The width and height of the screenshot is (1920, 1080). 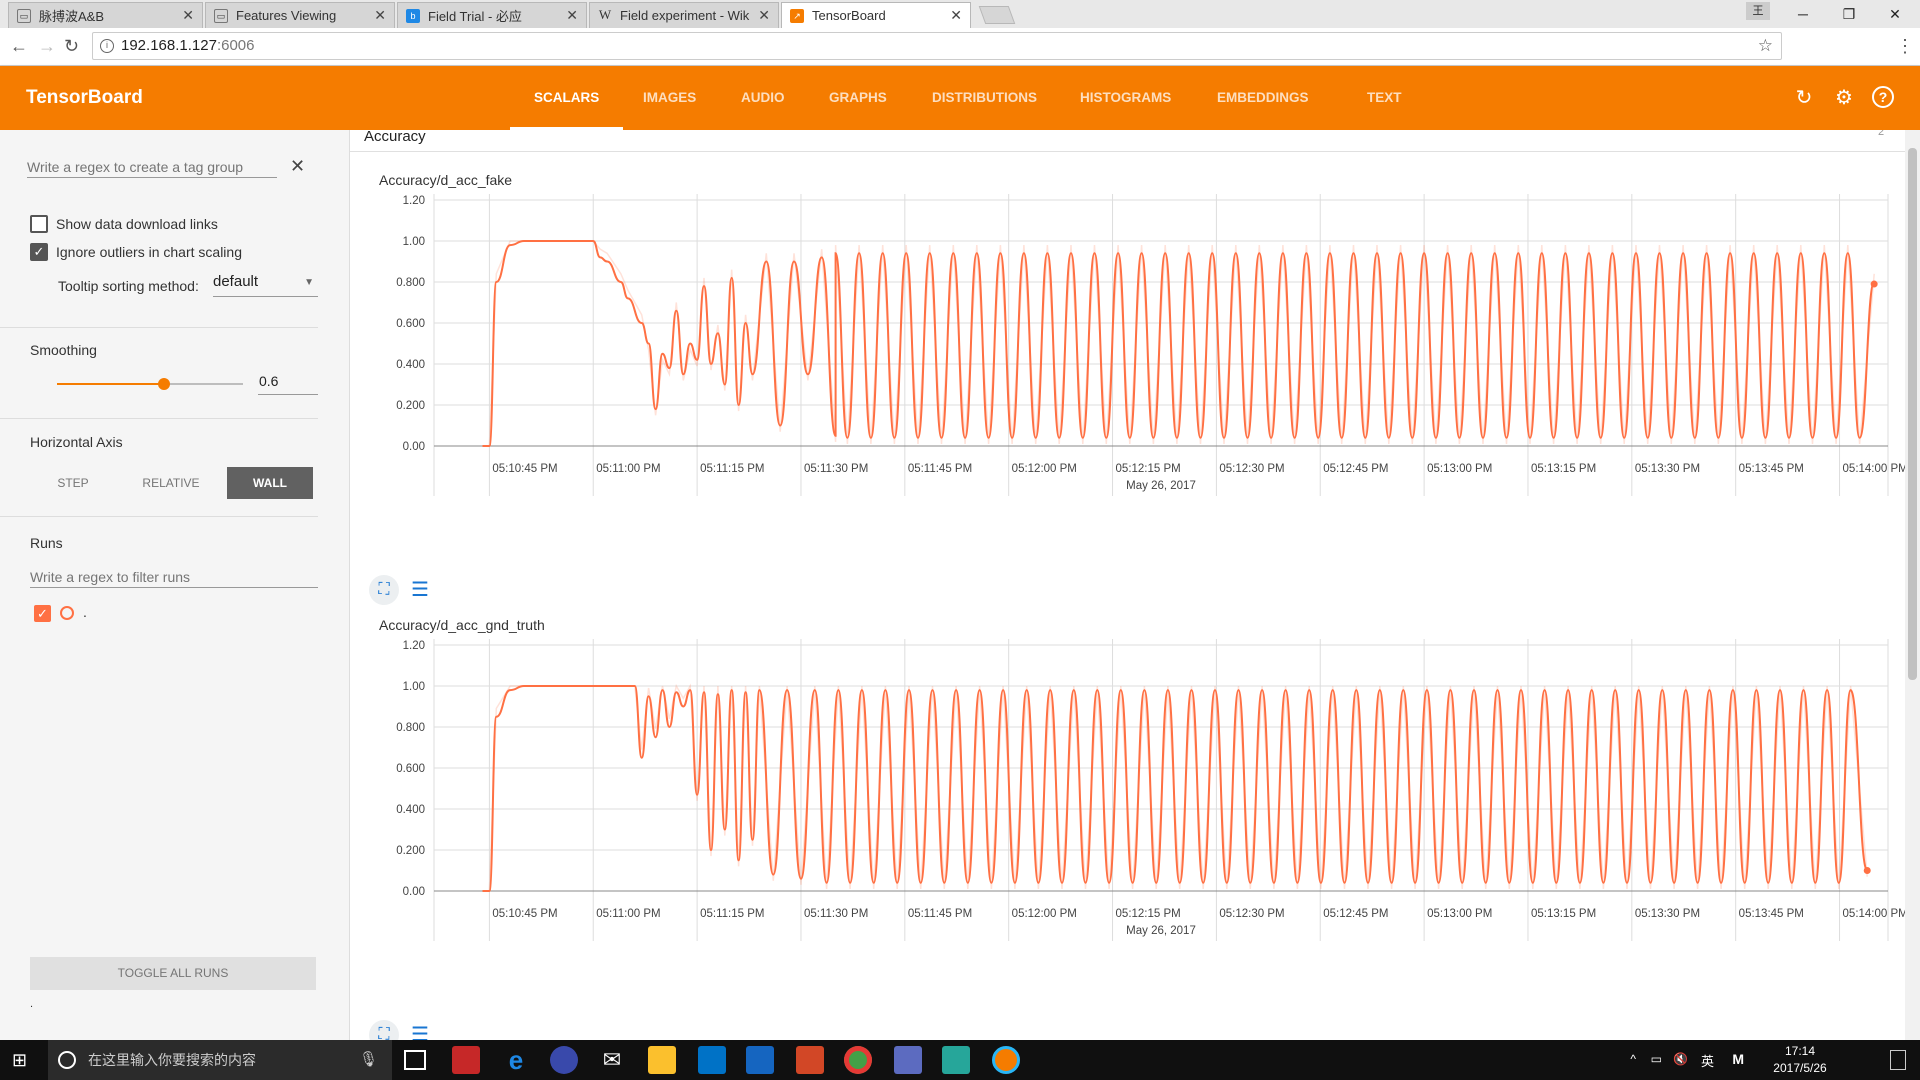 I want to click on toggle-all-runs-button: TOGGLE ALL RUNS, so click(x=173, y=973).